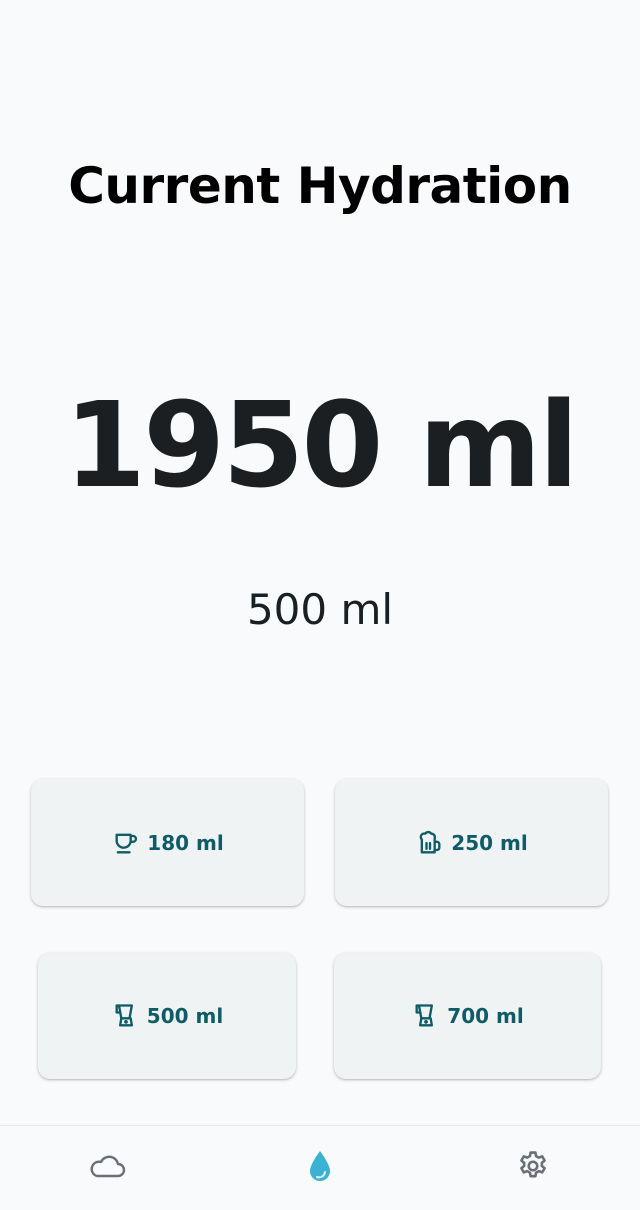 This screenshot has width=640, height=1210. I want to click on beer-mug-icon, so click(430, 843).